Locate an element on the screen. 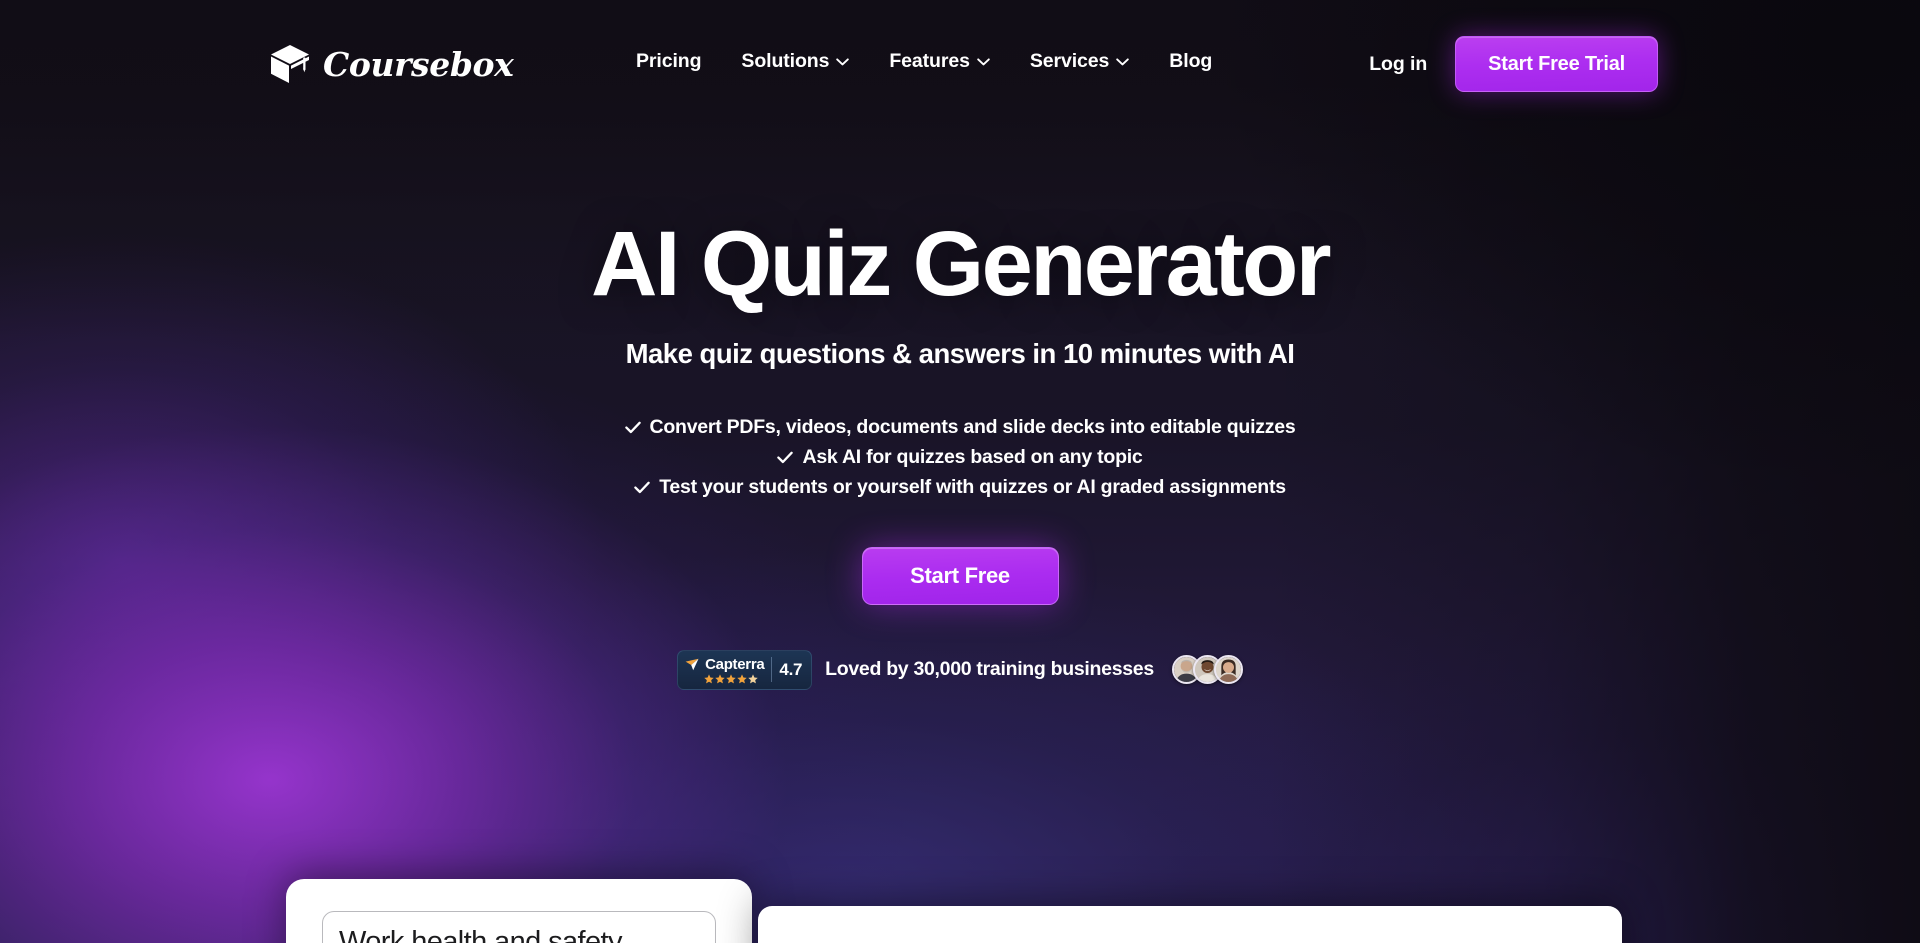 Image resolution: width=1920 pixels, height=943 pixels. topic-input-value: Work health and safety is located at coordinates (480, 934).